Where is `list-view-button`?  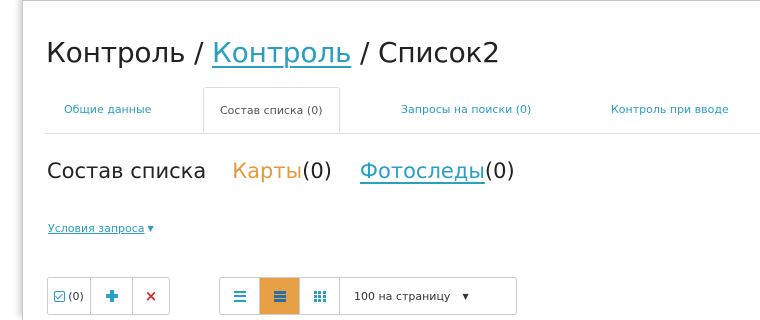 list-view-button is located at coordinates (240, 296).